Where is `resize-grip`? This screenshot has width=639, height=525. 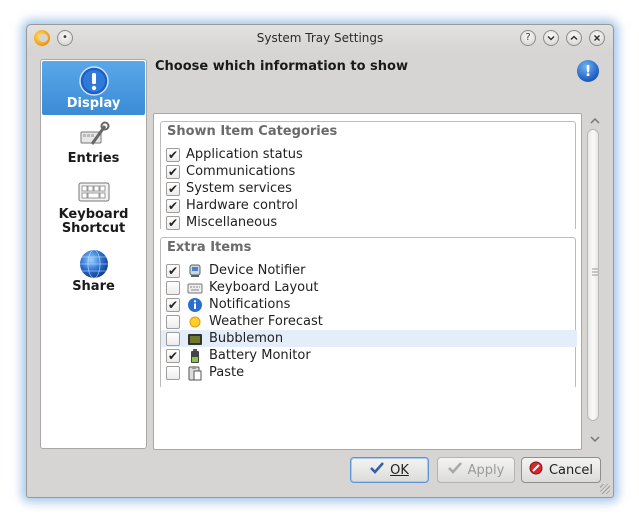
resize-grip is located at coordinates (605, 489).